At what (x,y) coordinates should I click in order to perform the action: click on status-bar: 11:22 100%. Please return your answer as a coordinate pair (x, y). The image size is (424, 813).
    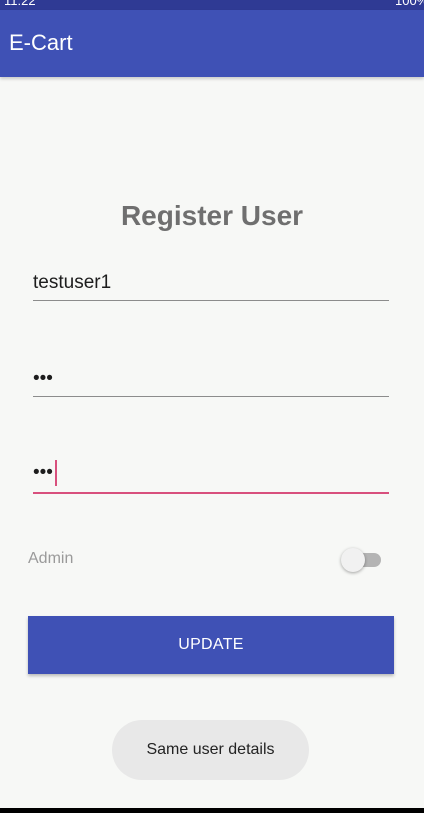
    Looking at the image, I should click on (212, 5).